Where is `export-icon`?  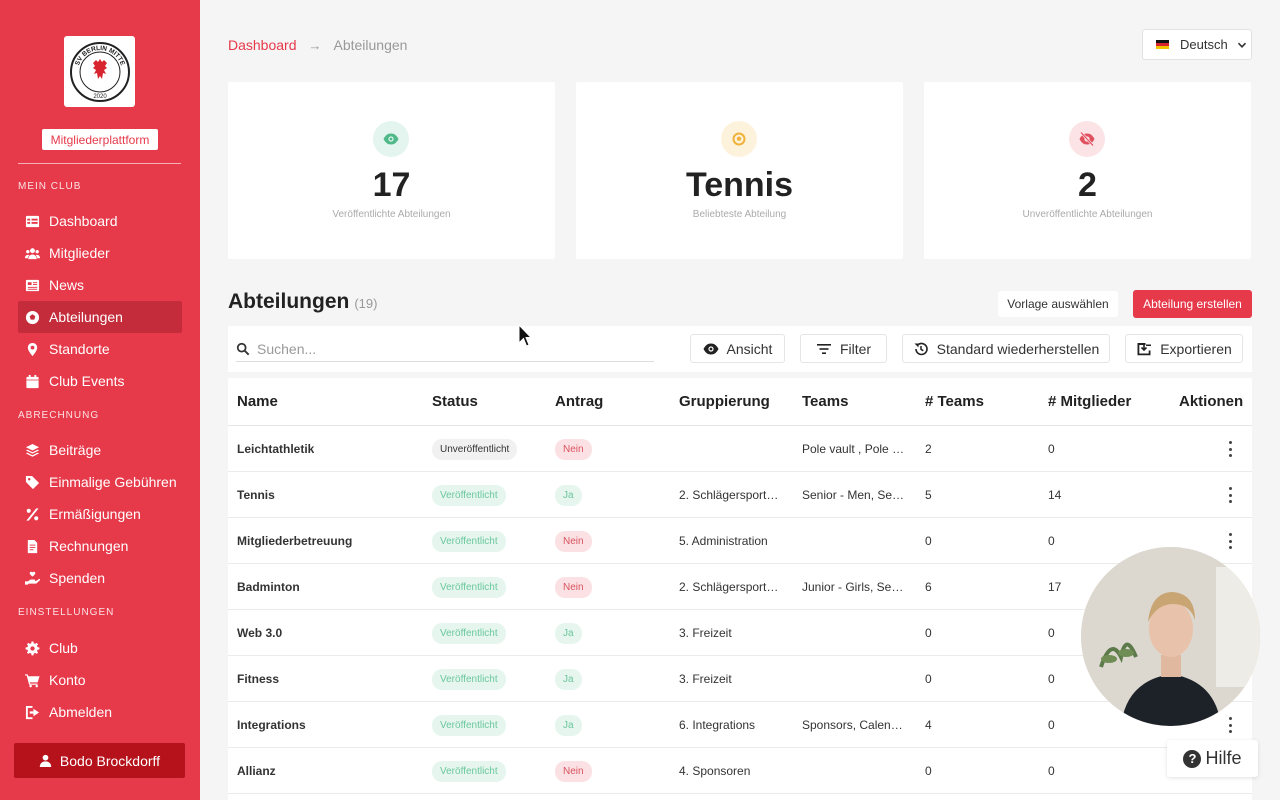
export-icon is located at coordinates (1144, 348).